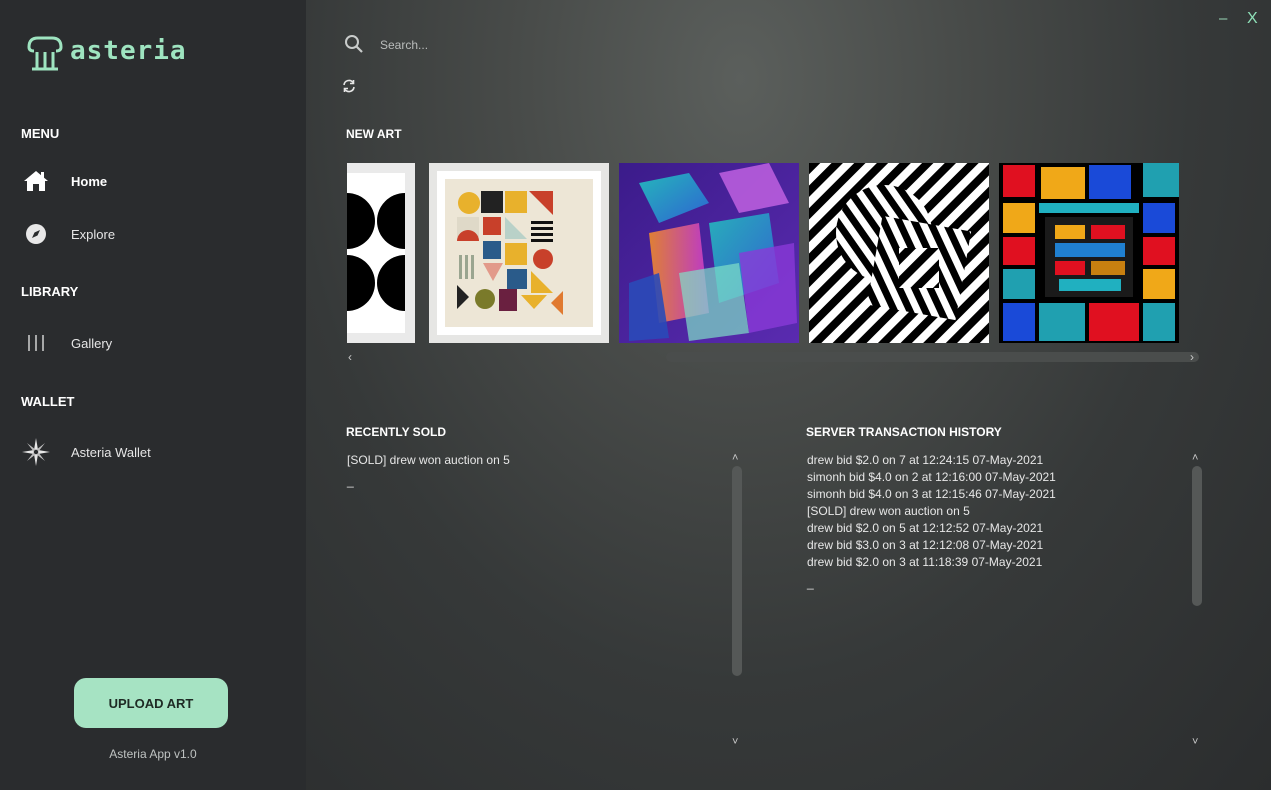  Describe the element at coordinates (1223, 18) in the screenshot. I see `minimize-button: –` at that location.